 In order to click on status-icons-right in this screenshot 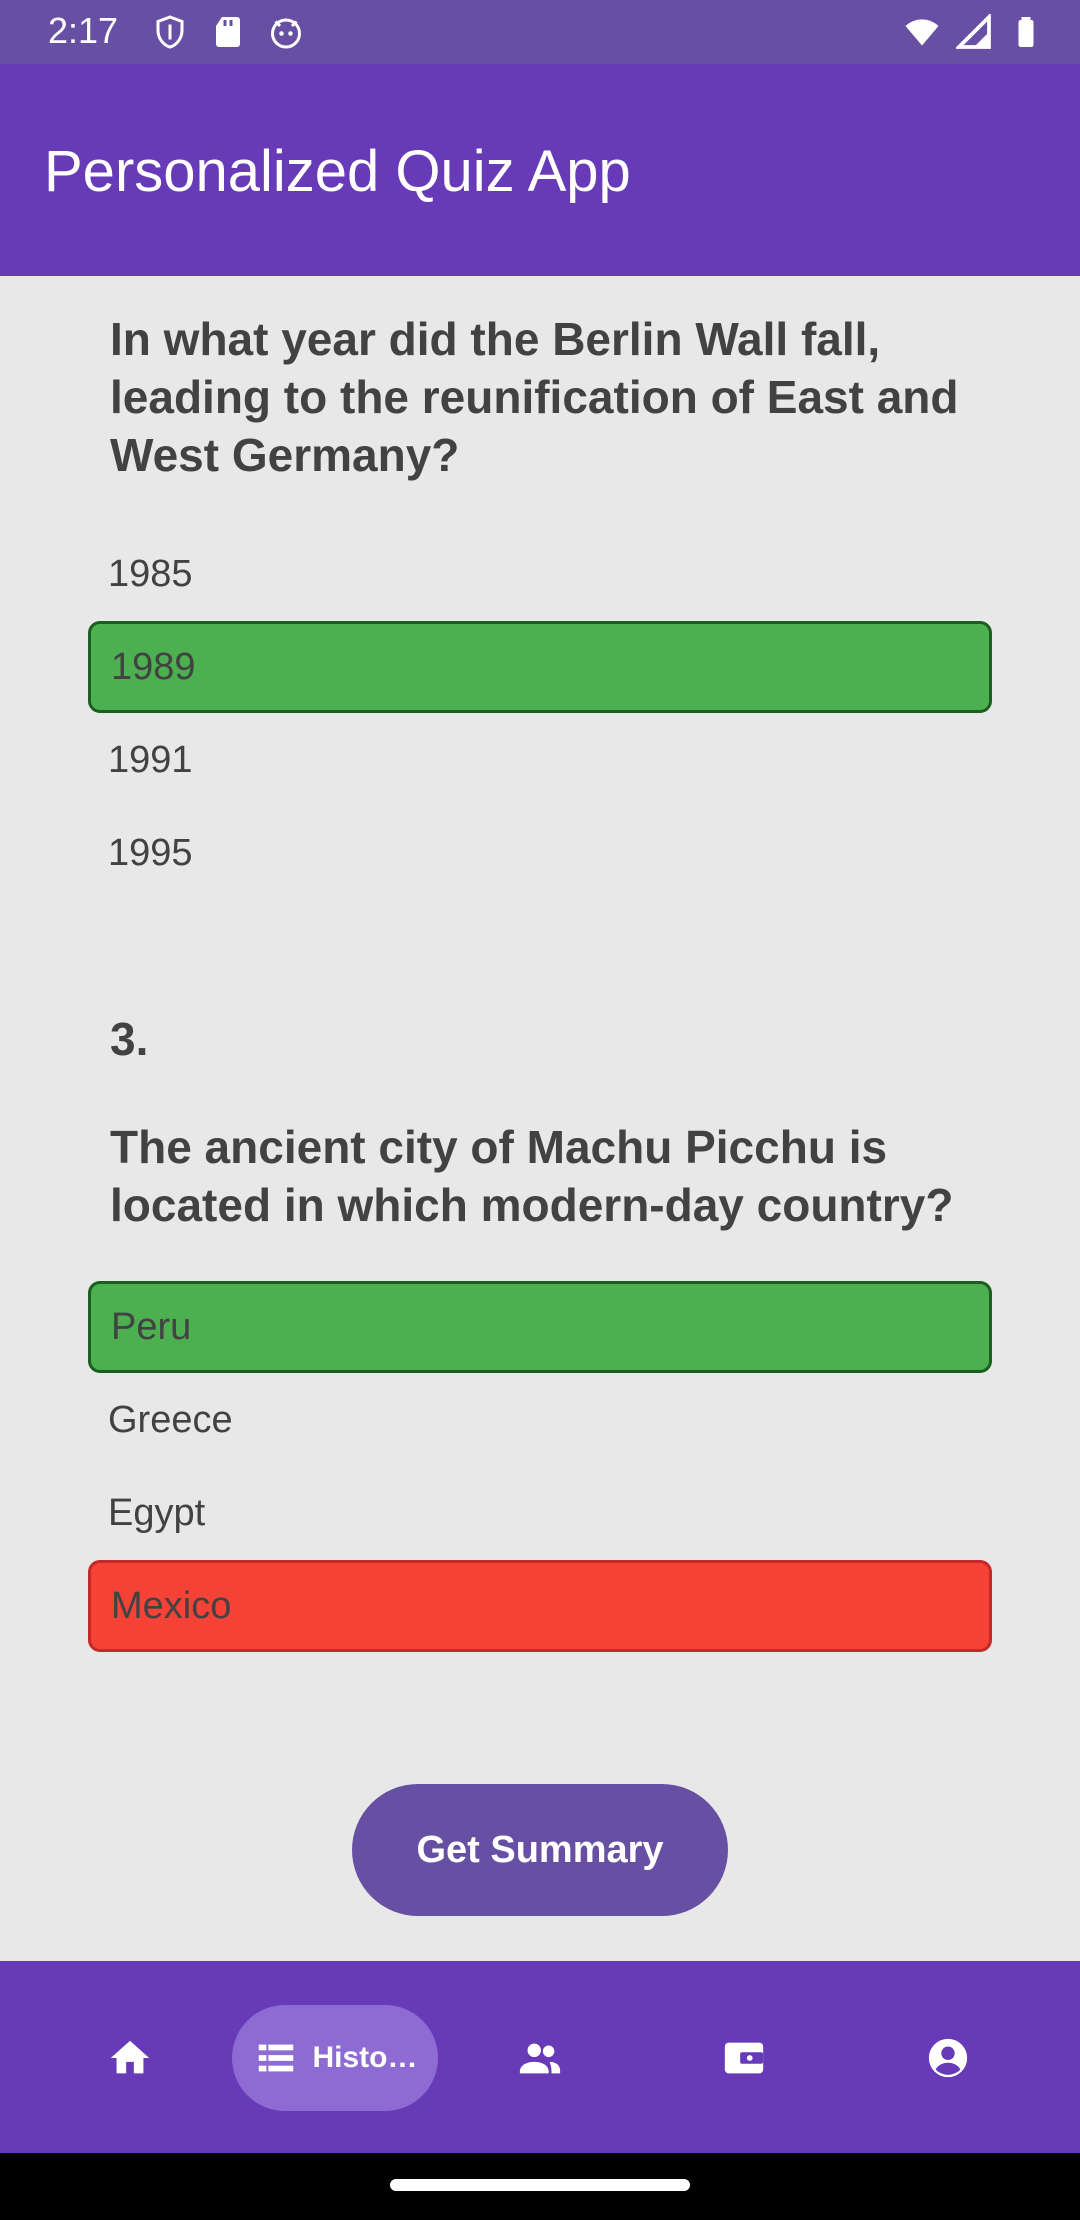, I will do `click(974, 32)`.